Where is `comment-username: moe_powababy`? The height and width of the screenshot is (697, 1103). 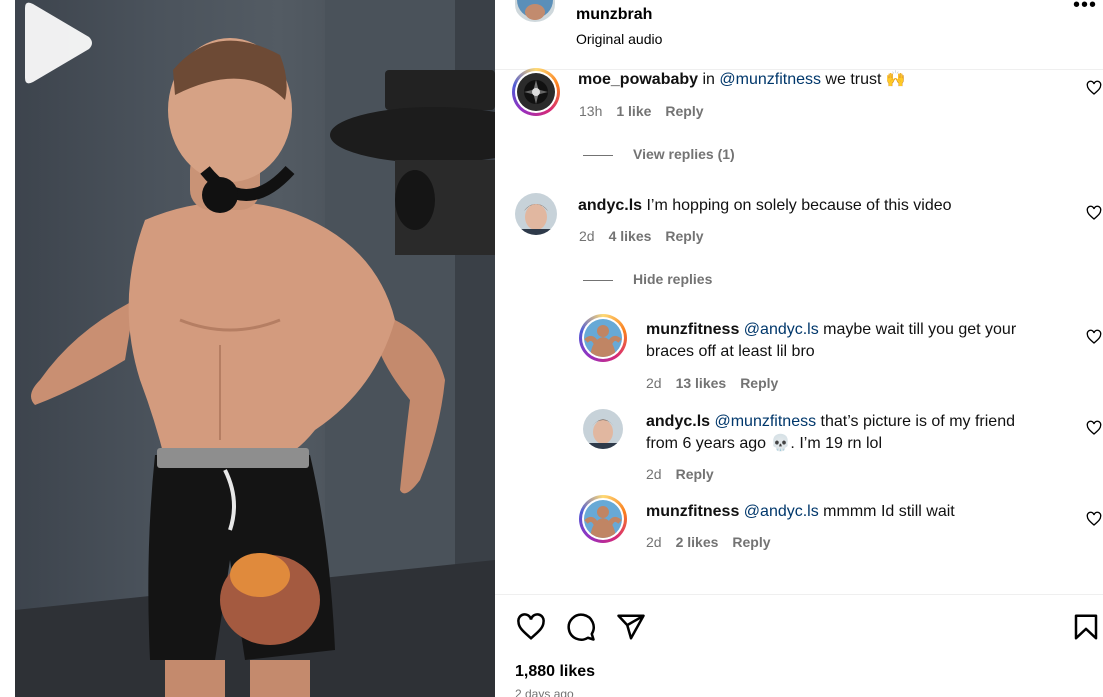 comment-username: moe_powababy is located at coordinates (638, 79).